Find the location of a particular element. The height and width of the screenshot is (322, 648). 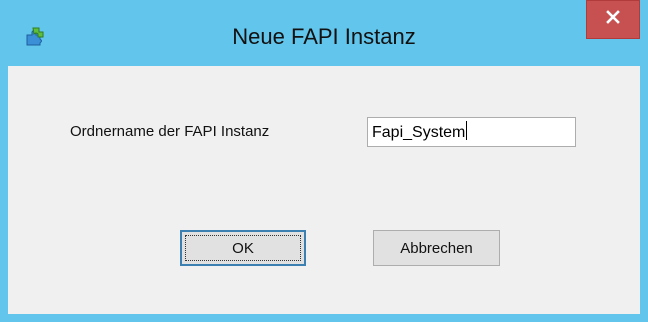

window-title: Neue FAPI Instanz is located at coordinates (324, 36).